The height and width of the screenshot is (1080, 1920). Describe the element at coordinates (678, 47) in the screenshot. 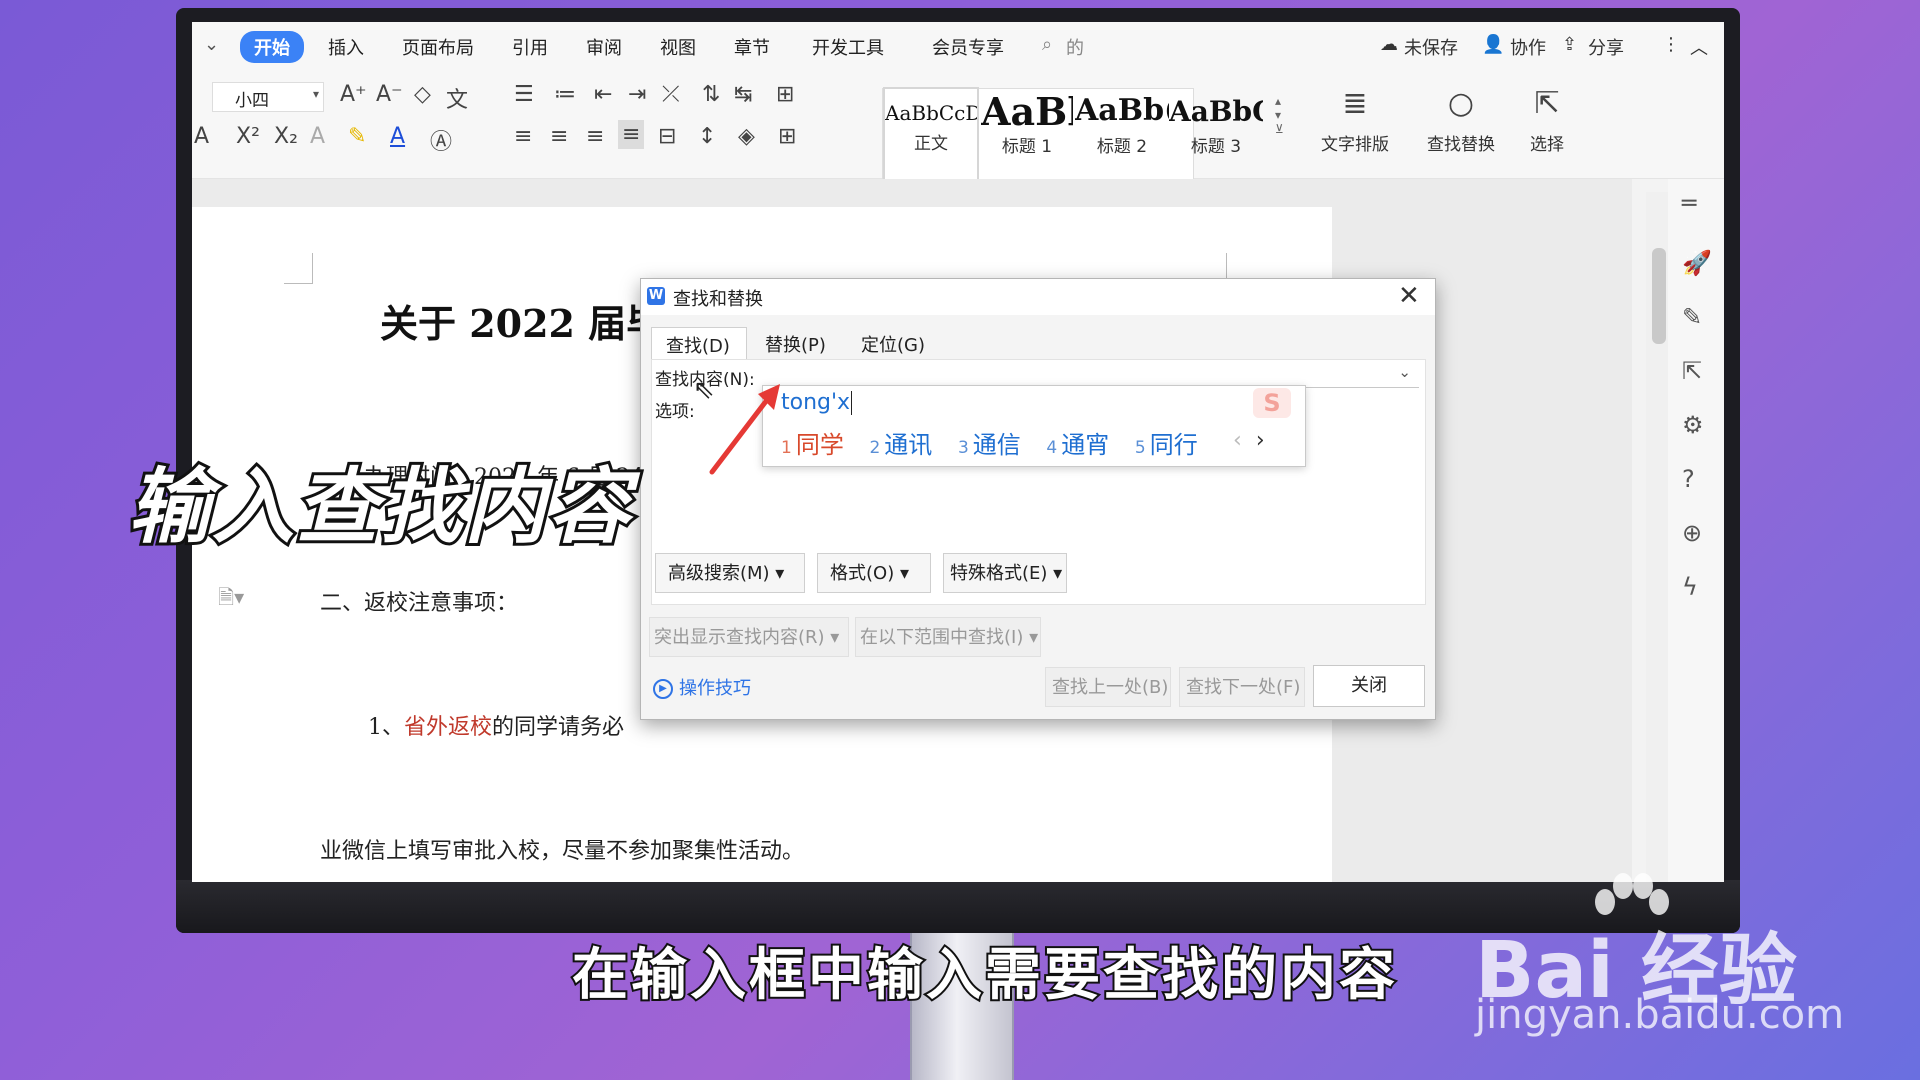

I see `menu-item-view: 视图` at that location.